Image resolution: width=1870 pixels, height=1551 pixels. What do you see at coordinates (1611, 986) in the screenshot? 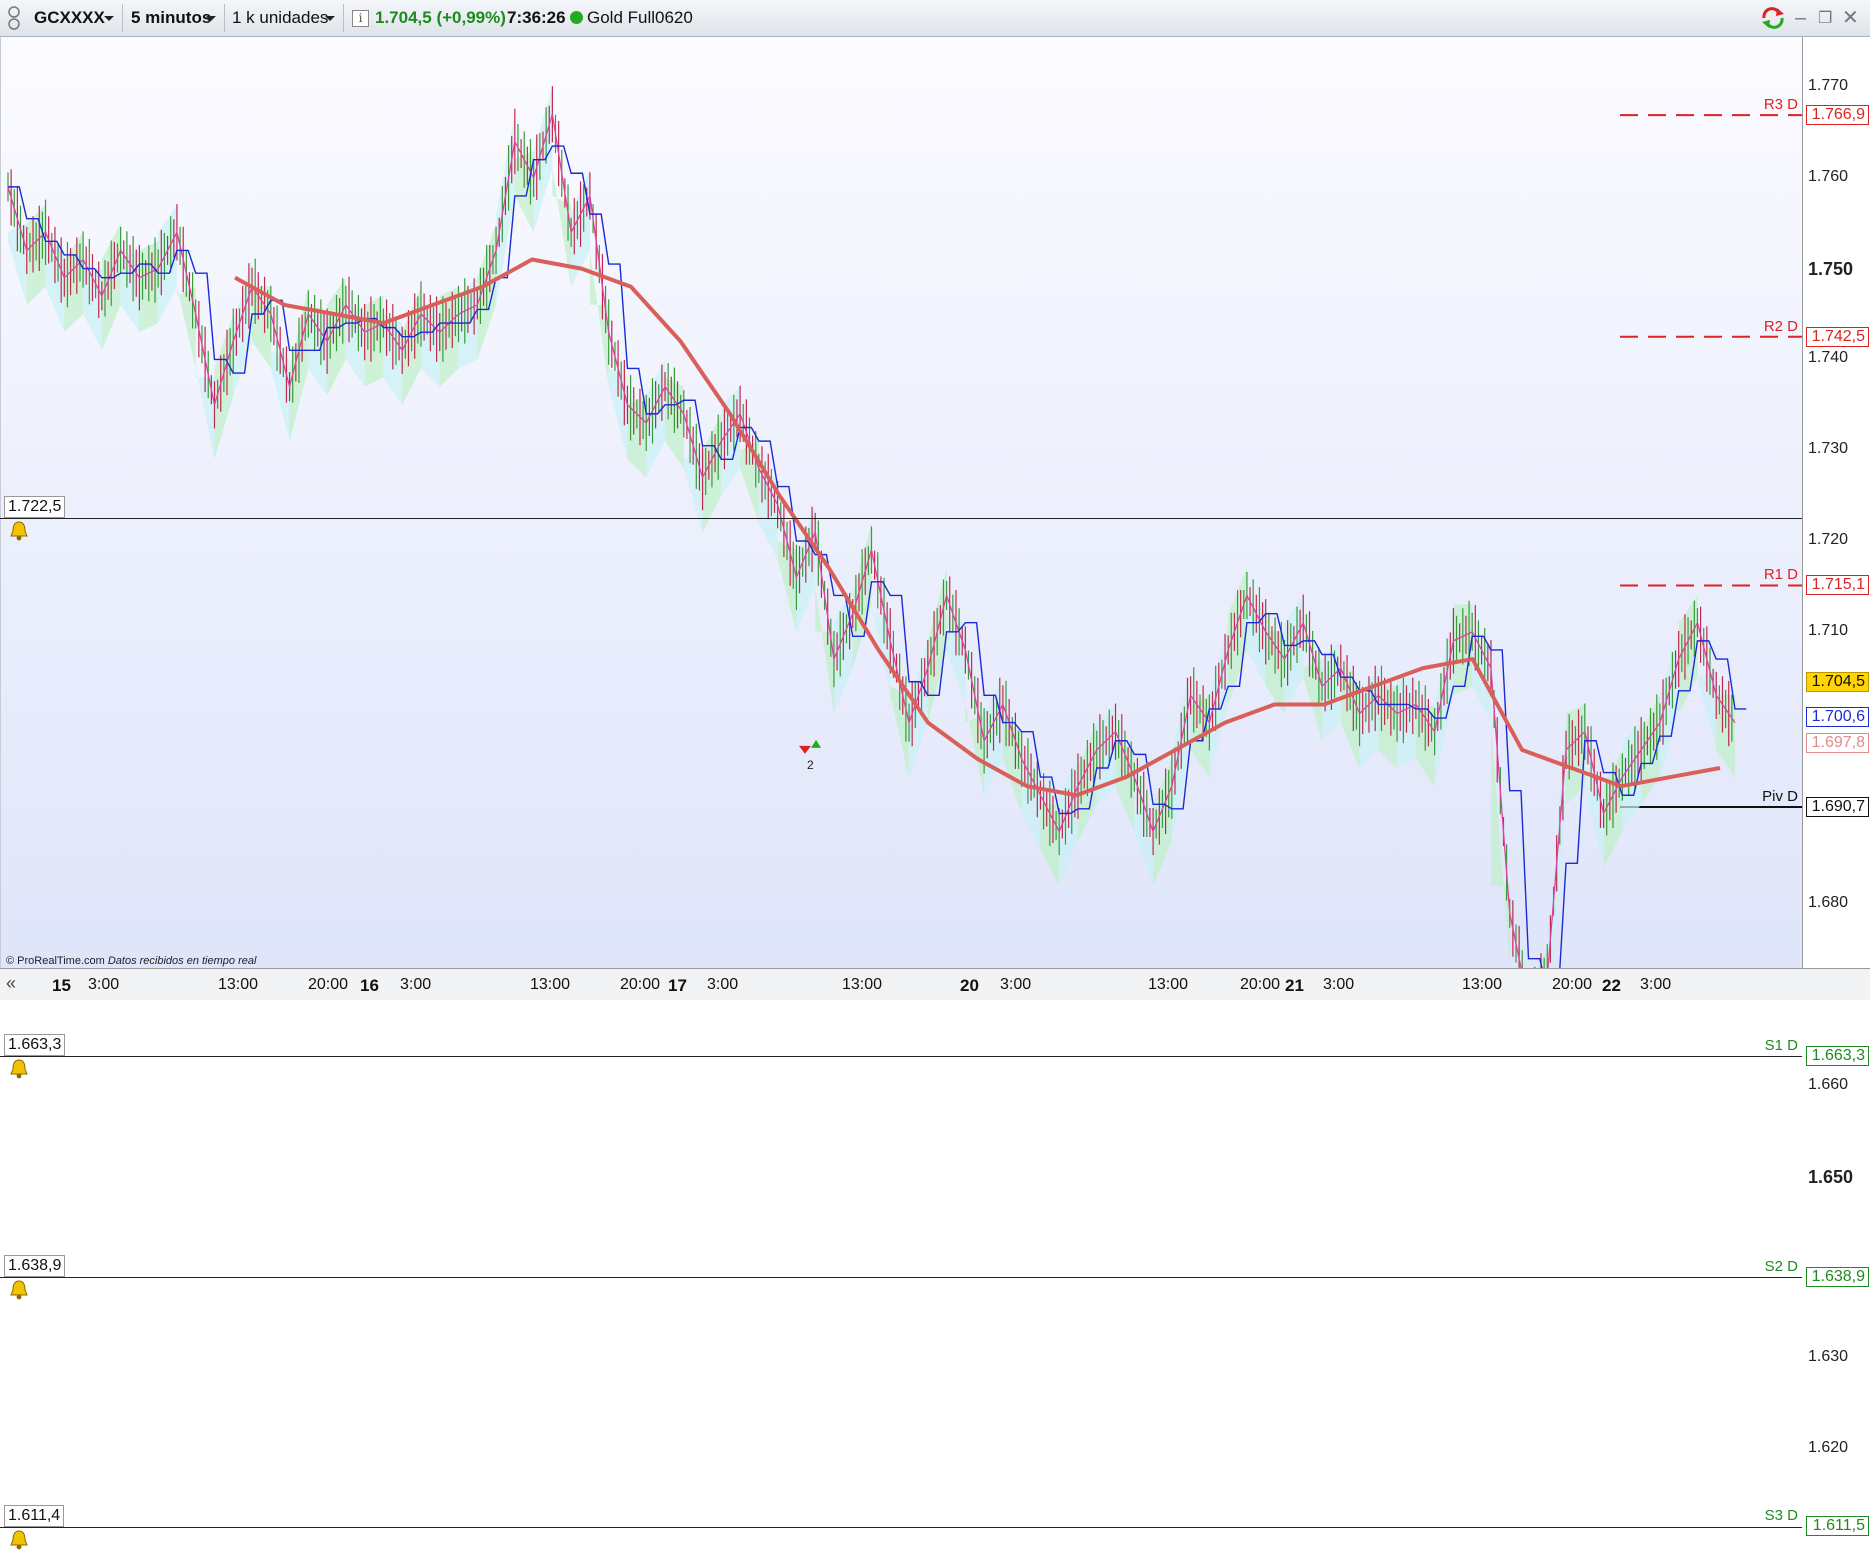
I see `time-tick-label: 22` at bounding box center [1611, 986].